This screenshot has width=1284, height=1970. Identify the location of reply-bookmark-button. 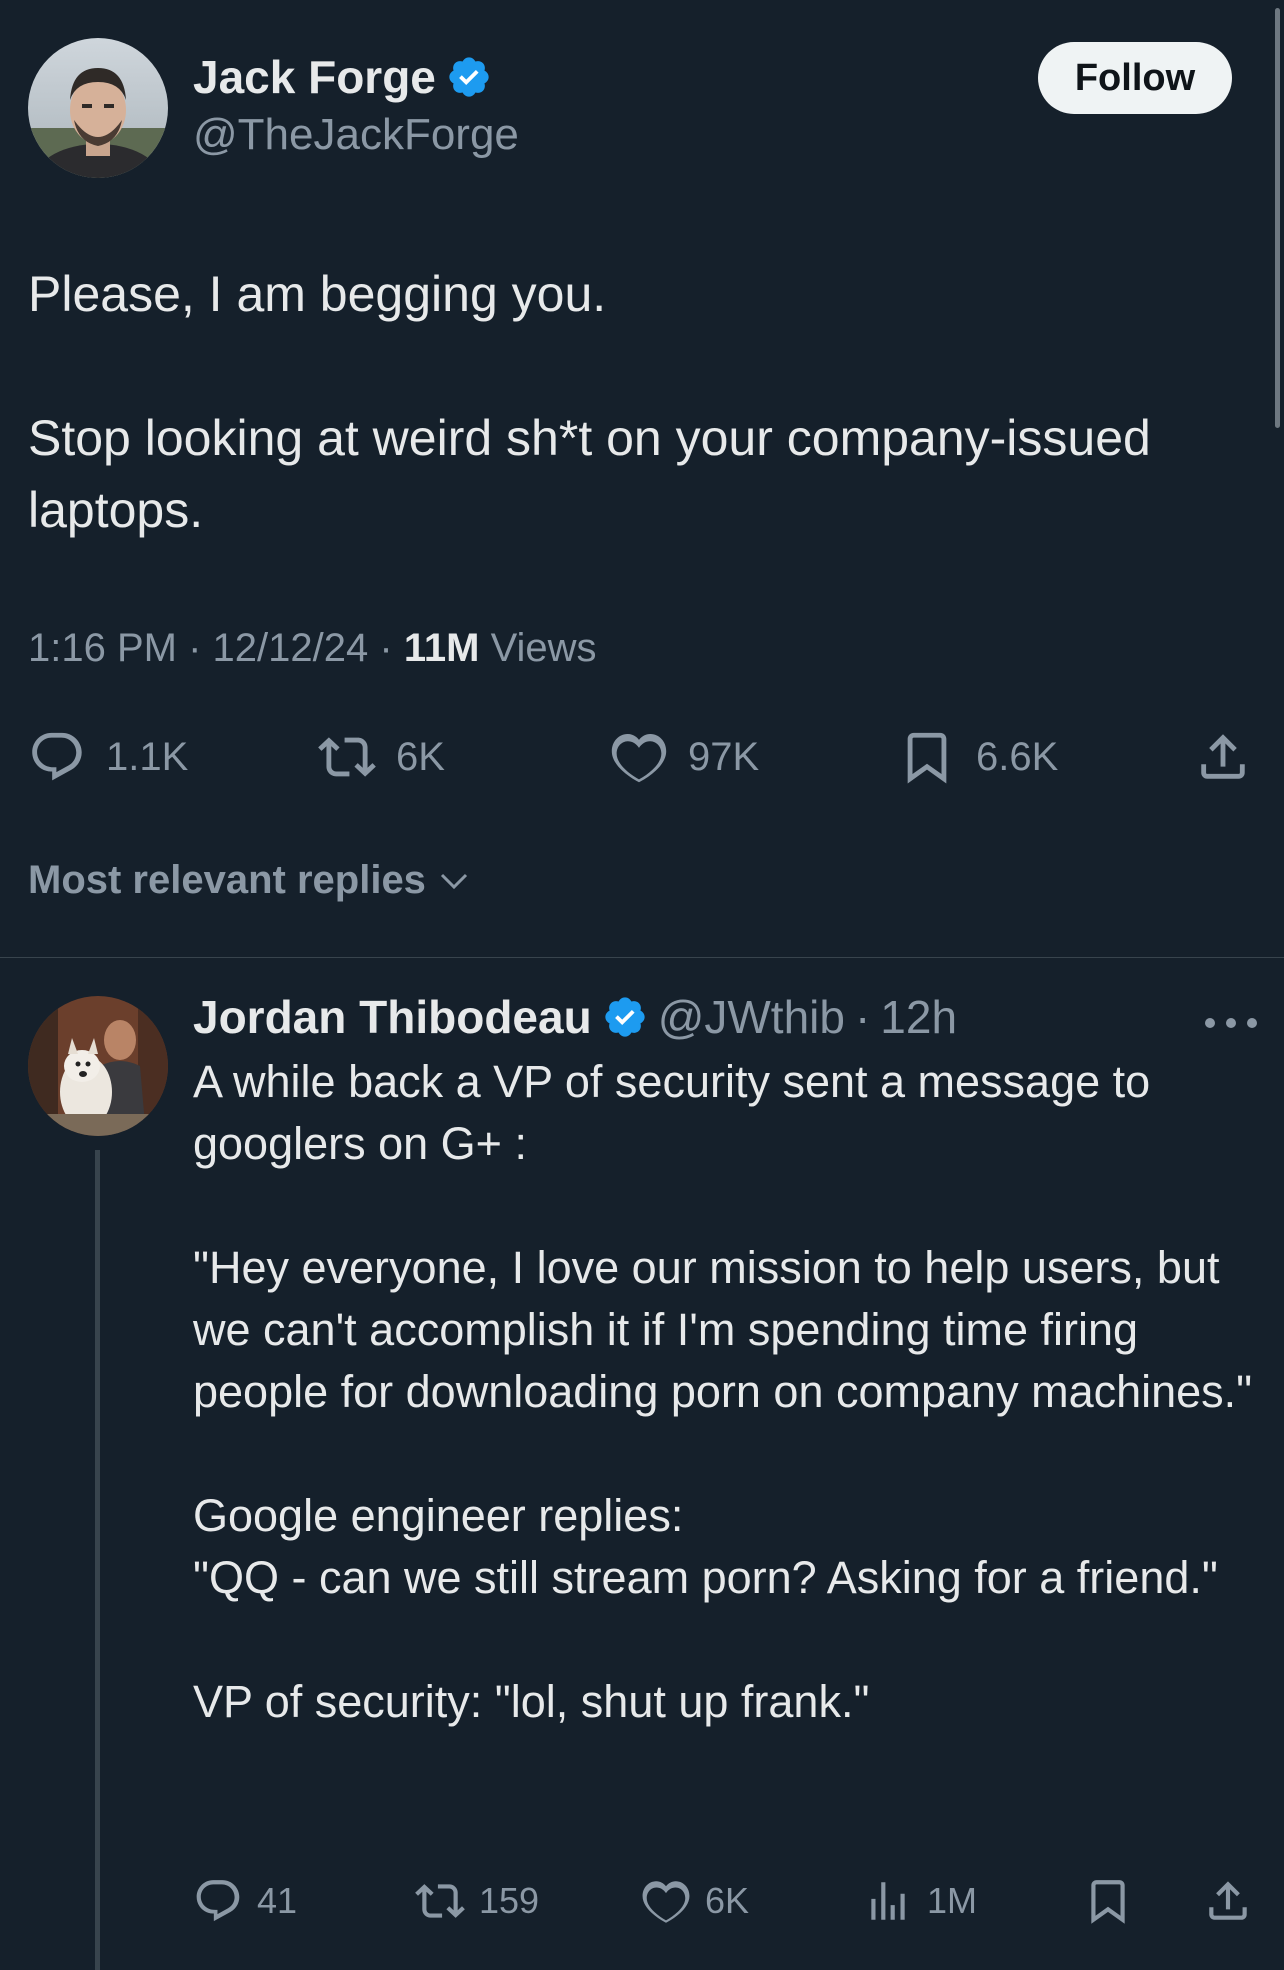
(1108, 1901).